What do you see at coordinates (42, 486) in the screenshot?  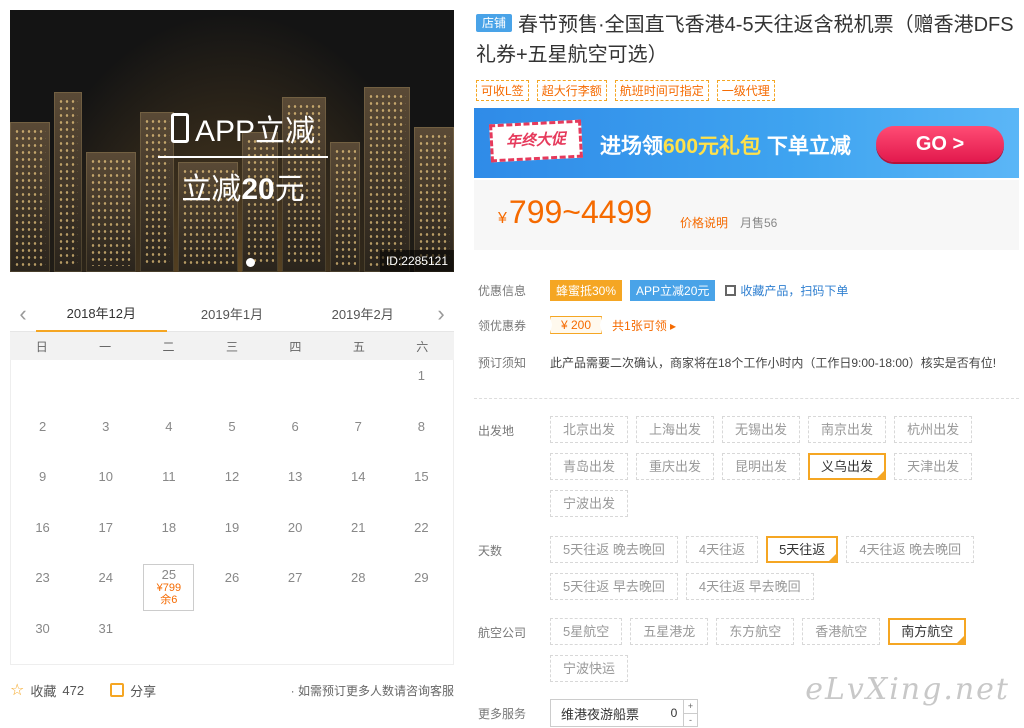 I see `calendar-day: 9` at bounding box center [42, 486].